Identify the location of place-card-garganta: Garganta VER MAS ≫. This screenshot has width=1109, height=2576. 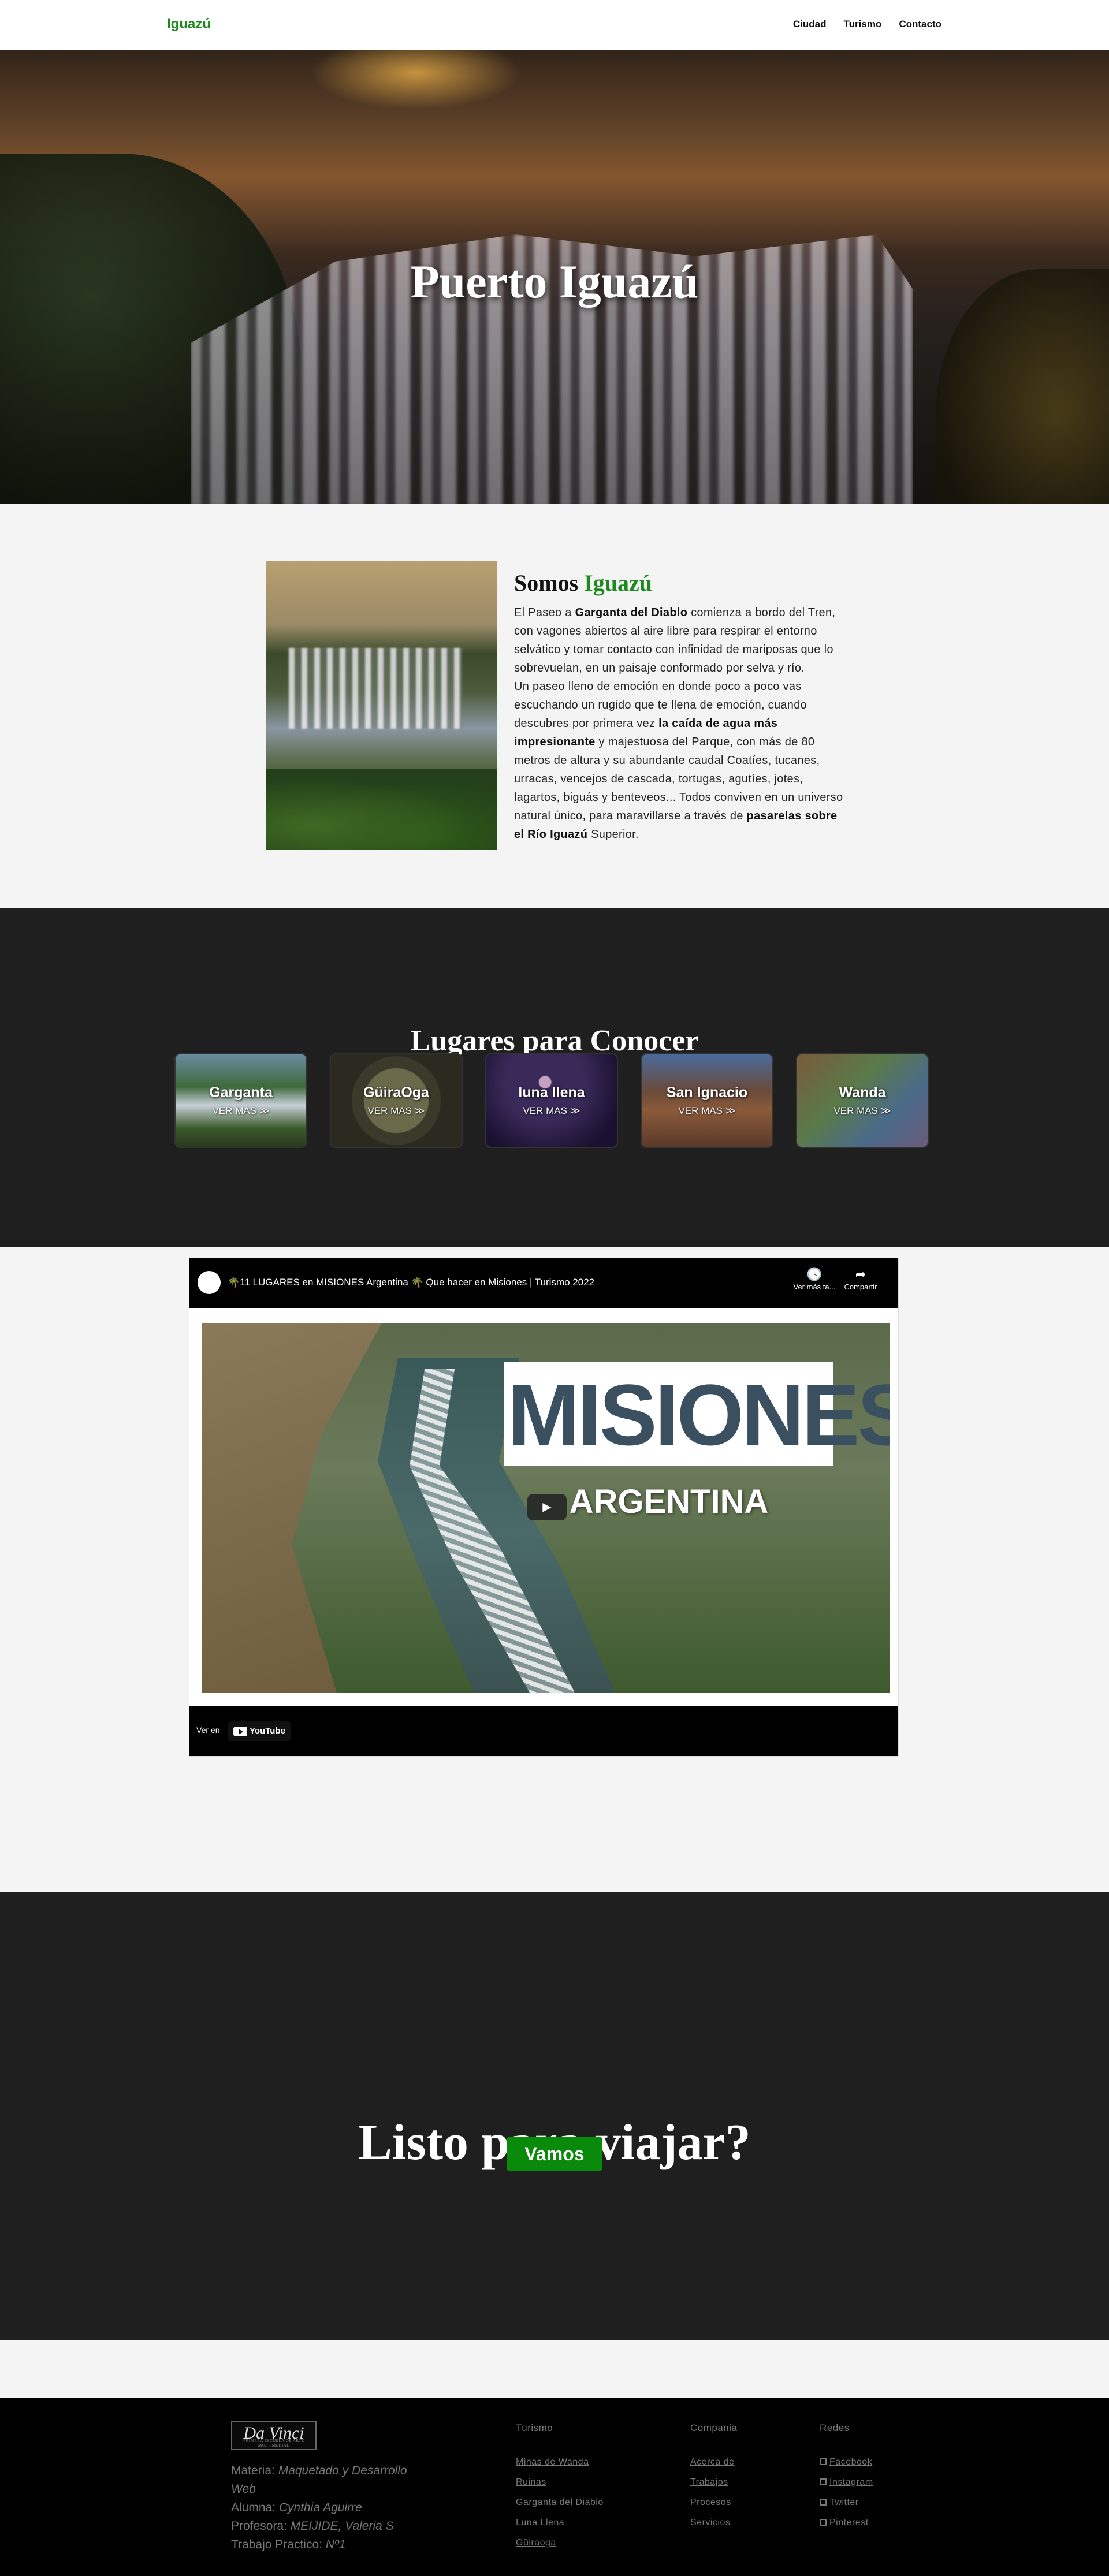
(240, 1100).